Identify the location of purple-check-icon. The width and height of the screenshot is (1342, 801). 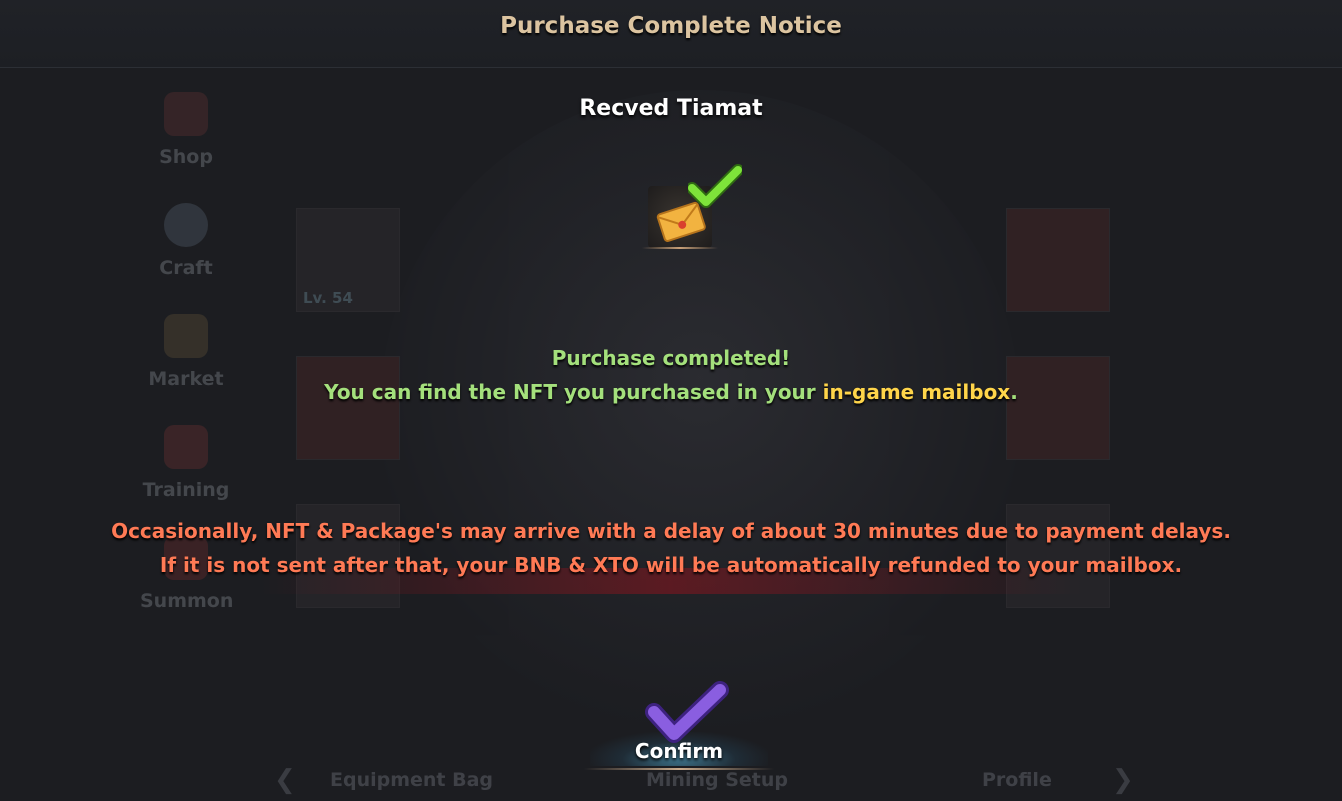
(687, 712).